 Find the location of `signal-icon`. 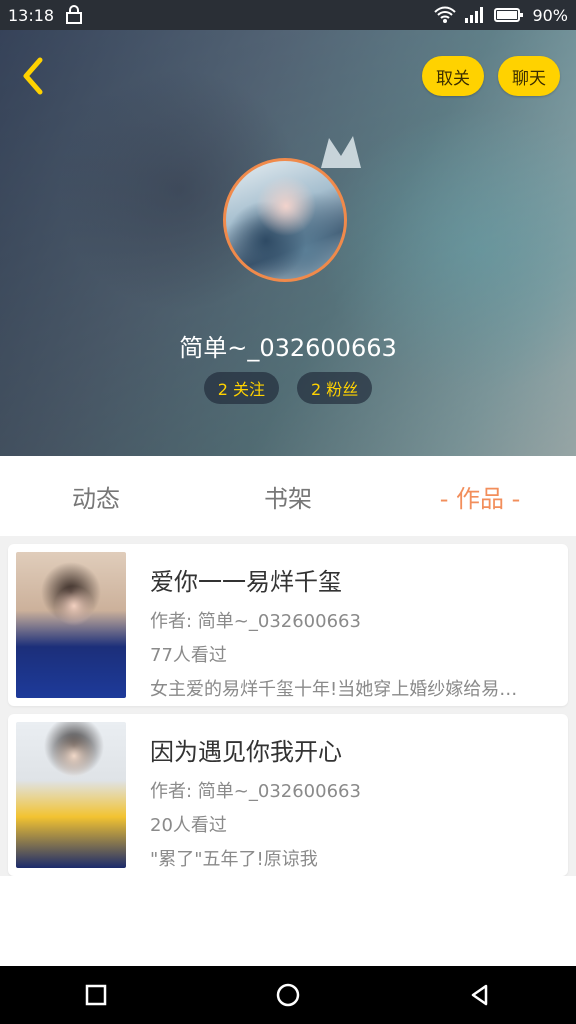

signal-icon is located at coordinates (475, 15).